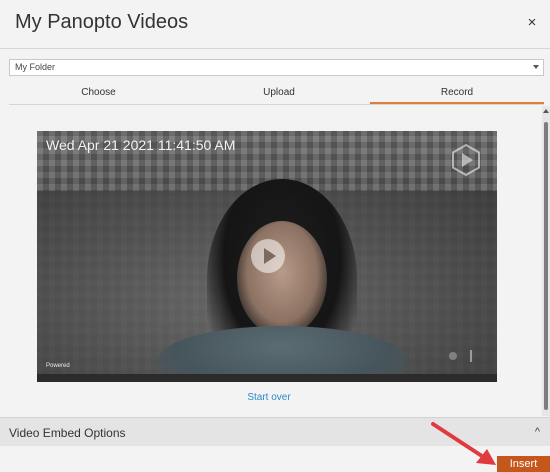  What do you see at coordinates (275, 431) in the screenshot?
I see `video-embed-options: Video Embed Options ^` at bounding box center [275, 431].